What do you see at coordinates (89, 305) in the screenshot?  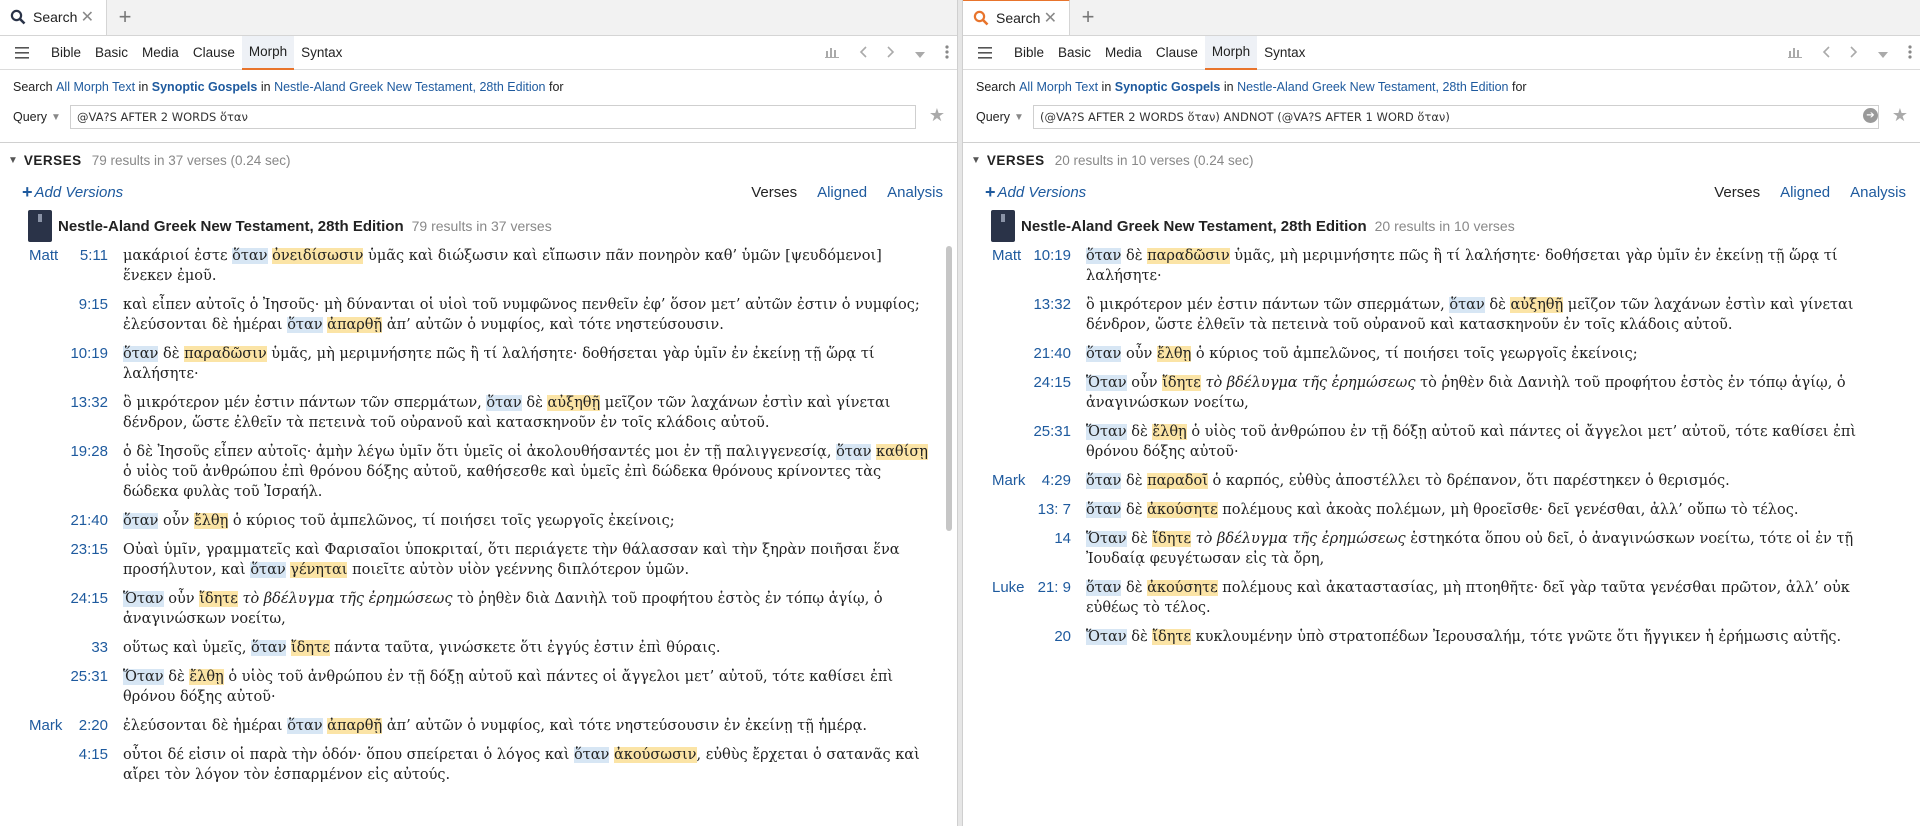 I see `verse-reference: 9:15` at bounding box center [89, 305].